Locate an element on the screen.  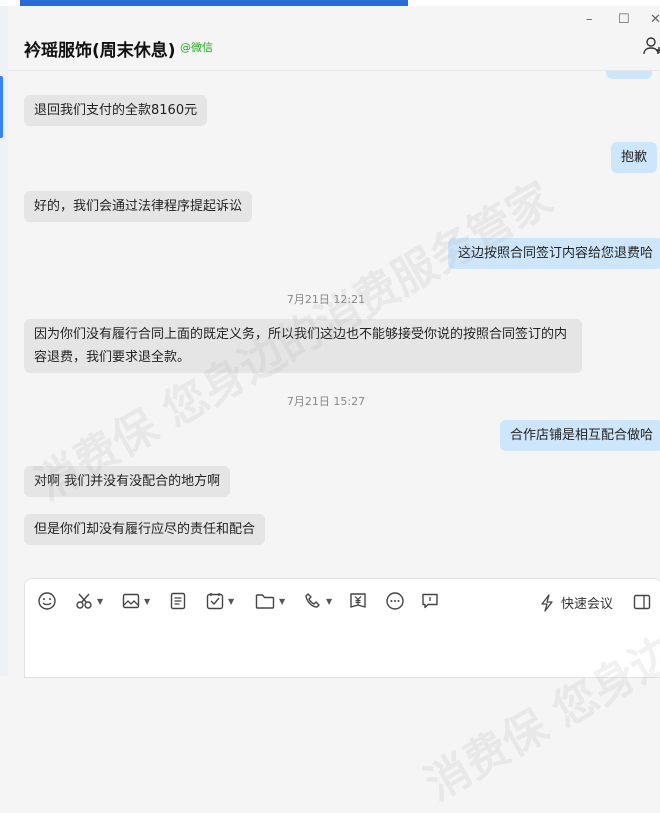
message-bubble-outgoing: 这边按照合同签订内容给您退费哈 is located at coordinates (554, 253).